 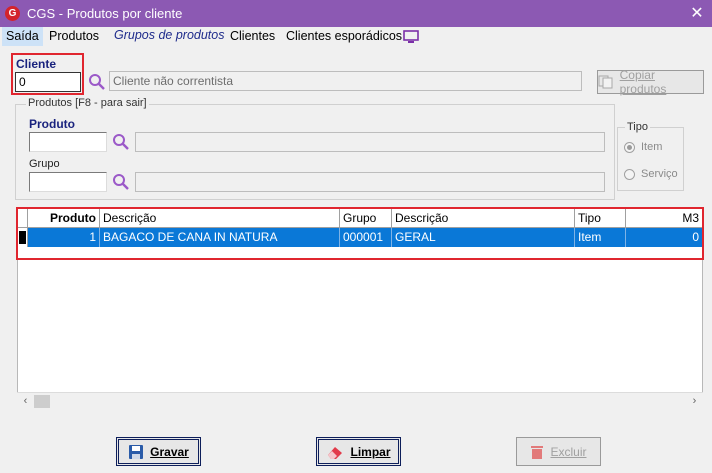 I want to click on gravar-button: Gravar, so click(x=158, y=451).